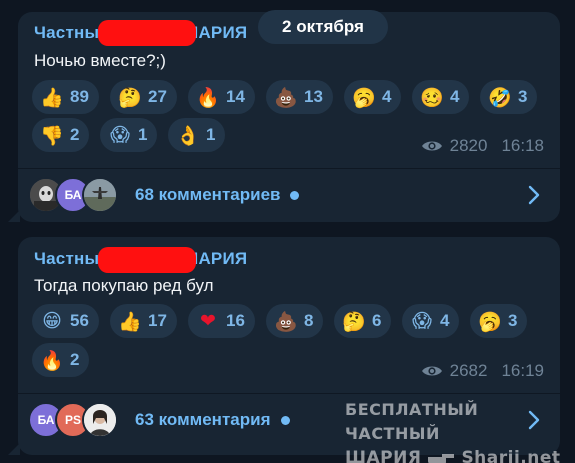 This screenshot has width=575, height=463. I want to click on comments-count: 68 комментариев, so click(217, 195).